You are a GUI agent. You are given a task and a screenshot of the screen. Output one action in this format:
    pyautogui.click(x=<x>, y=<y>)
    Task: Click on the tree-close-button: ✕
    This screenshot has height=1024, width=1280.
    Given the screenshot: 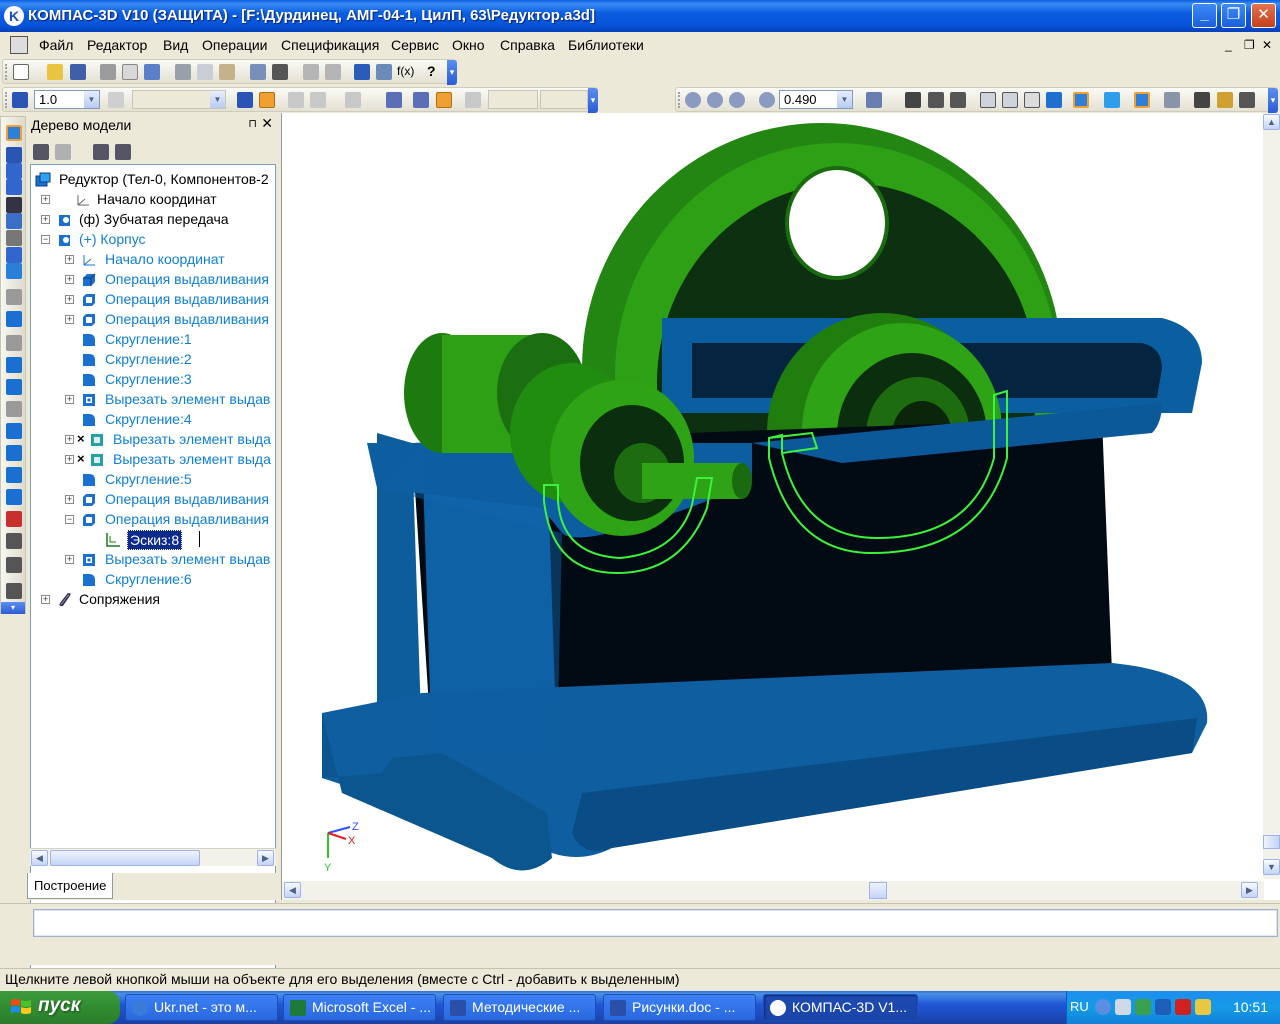 What is the action you would take?
    pyautogui.click(x=267, y=123)
    